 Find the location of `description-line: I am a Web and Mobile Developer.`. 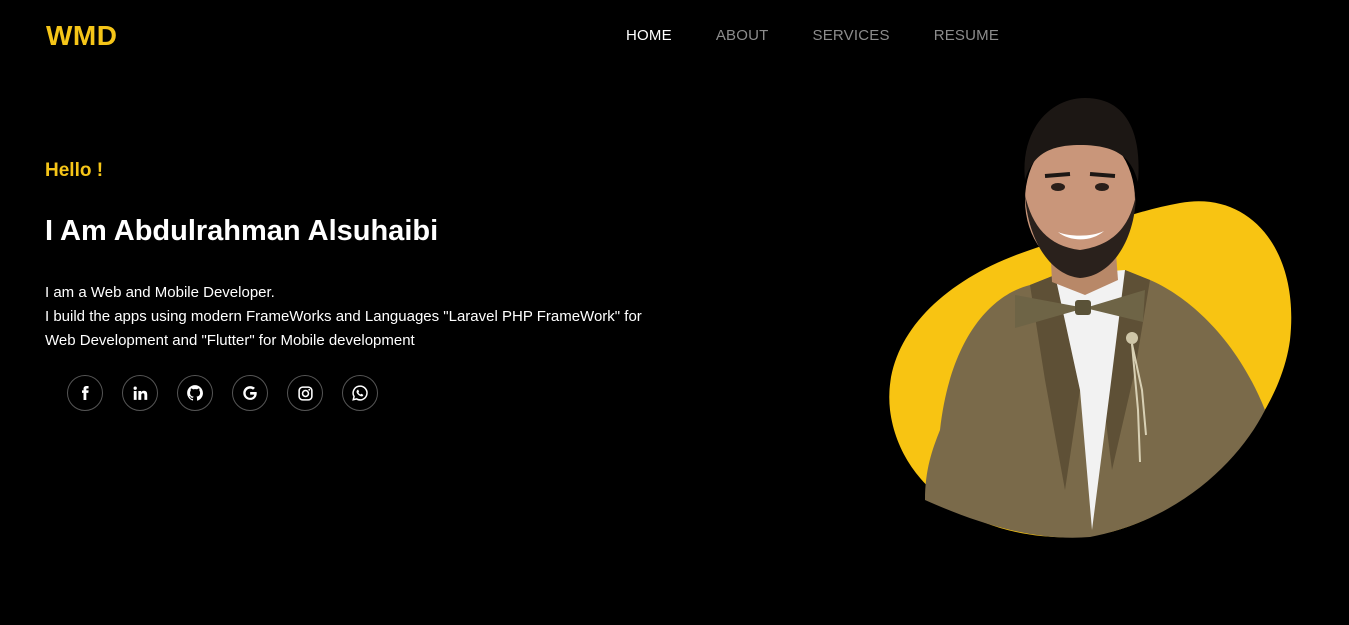

description-line: I am a Web and Mobile Developer. is located at coordinates (160, 292).